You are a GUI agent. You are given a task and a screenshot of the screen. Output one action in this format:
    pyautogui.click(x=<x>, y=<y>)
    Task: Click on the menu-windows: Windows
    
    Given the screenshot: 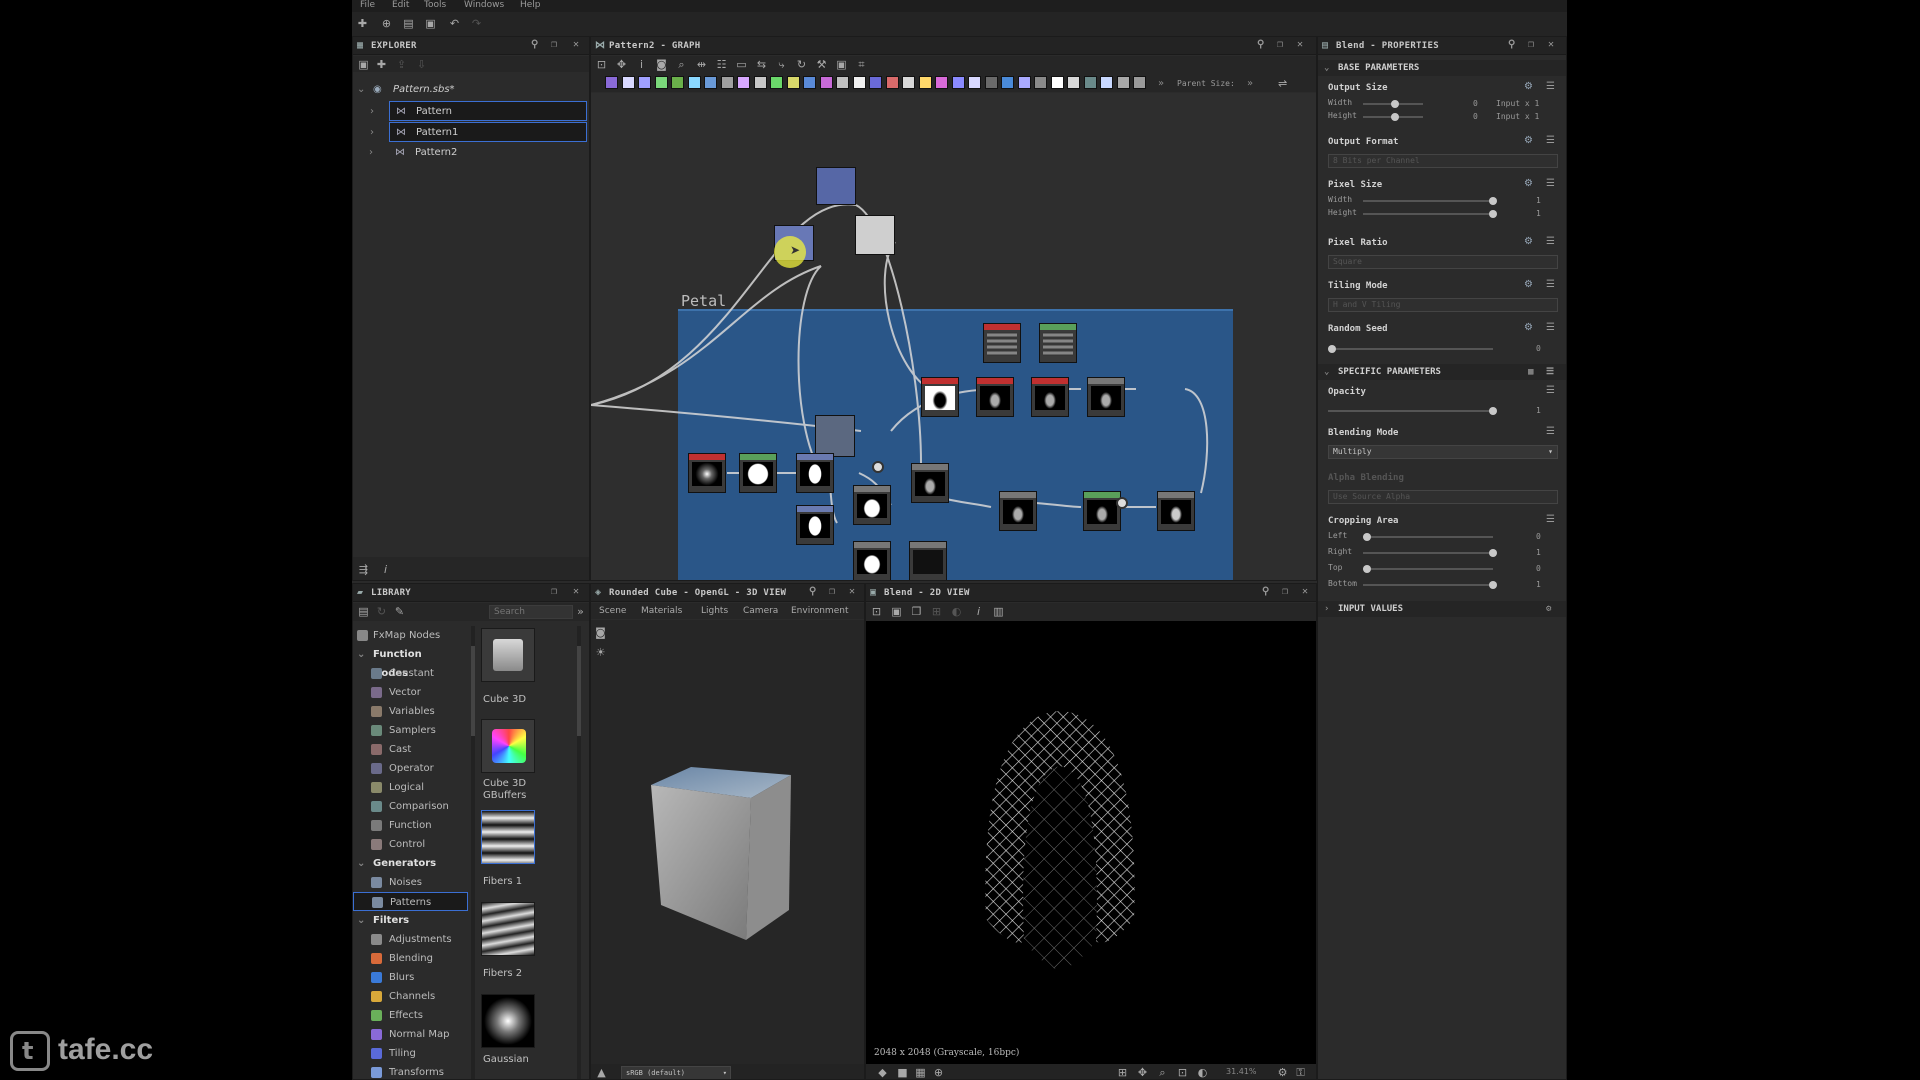 What is the action you would take?
    pyautogui.click(x=484, y=5)
    